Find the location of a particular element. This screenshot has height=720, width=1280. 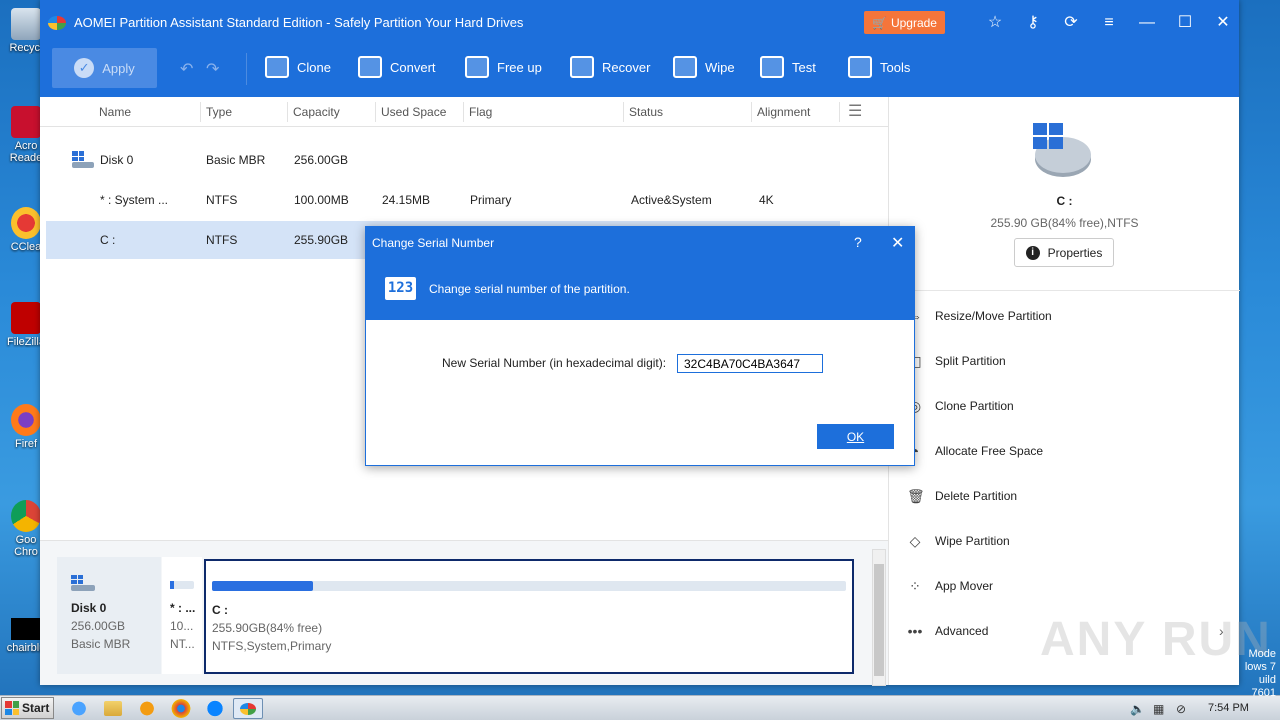

taskbar-explorer-icon is located at coordinates (113, 708).